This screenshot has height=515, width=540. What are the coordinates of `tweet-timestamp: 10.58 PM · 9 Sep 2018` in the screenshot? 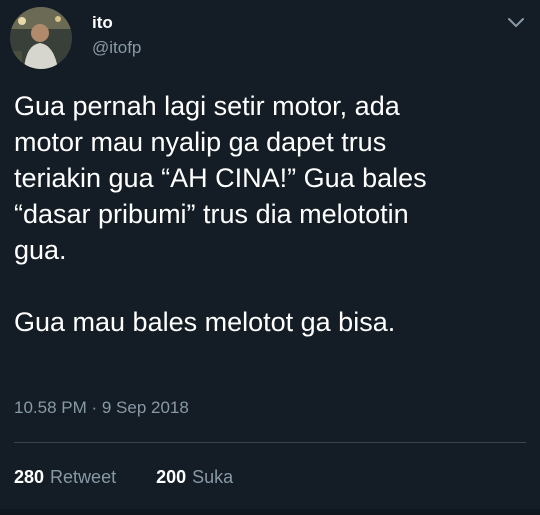 It's located at (101, 408).